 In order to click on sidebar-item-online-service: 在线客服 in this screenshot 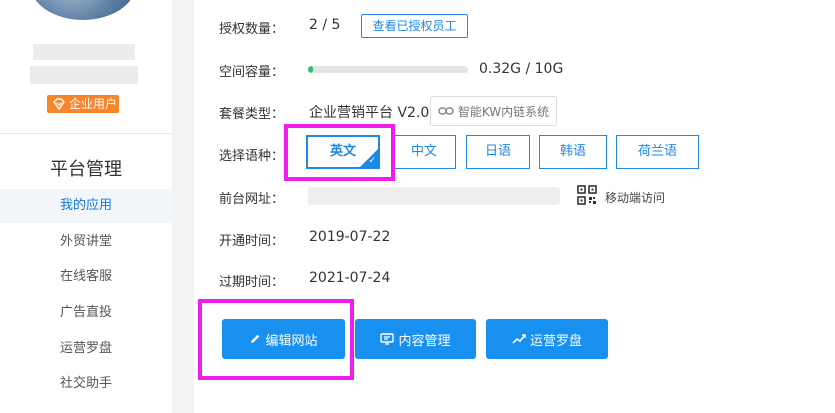, I will do `click(86, 277)`.